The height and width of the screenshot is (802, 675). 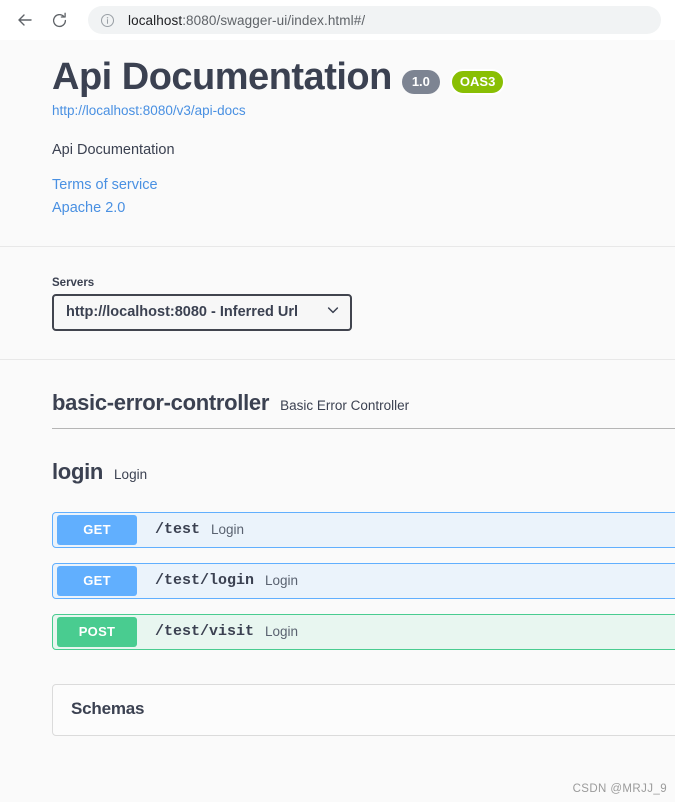 I want to click on tag-name: login, so click(x=78, y=471).